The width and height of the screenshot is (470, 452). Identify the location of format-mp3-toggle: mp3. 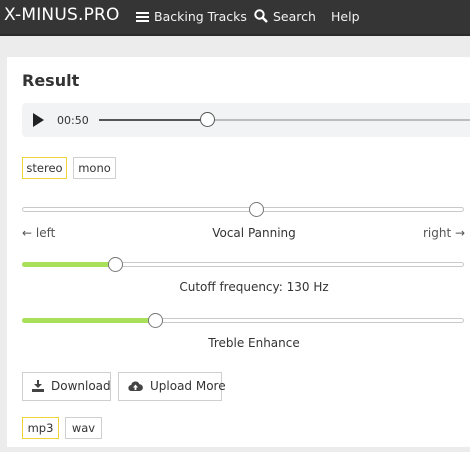
(40, 428).